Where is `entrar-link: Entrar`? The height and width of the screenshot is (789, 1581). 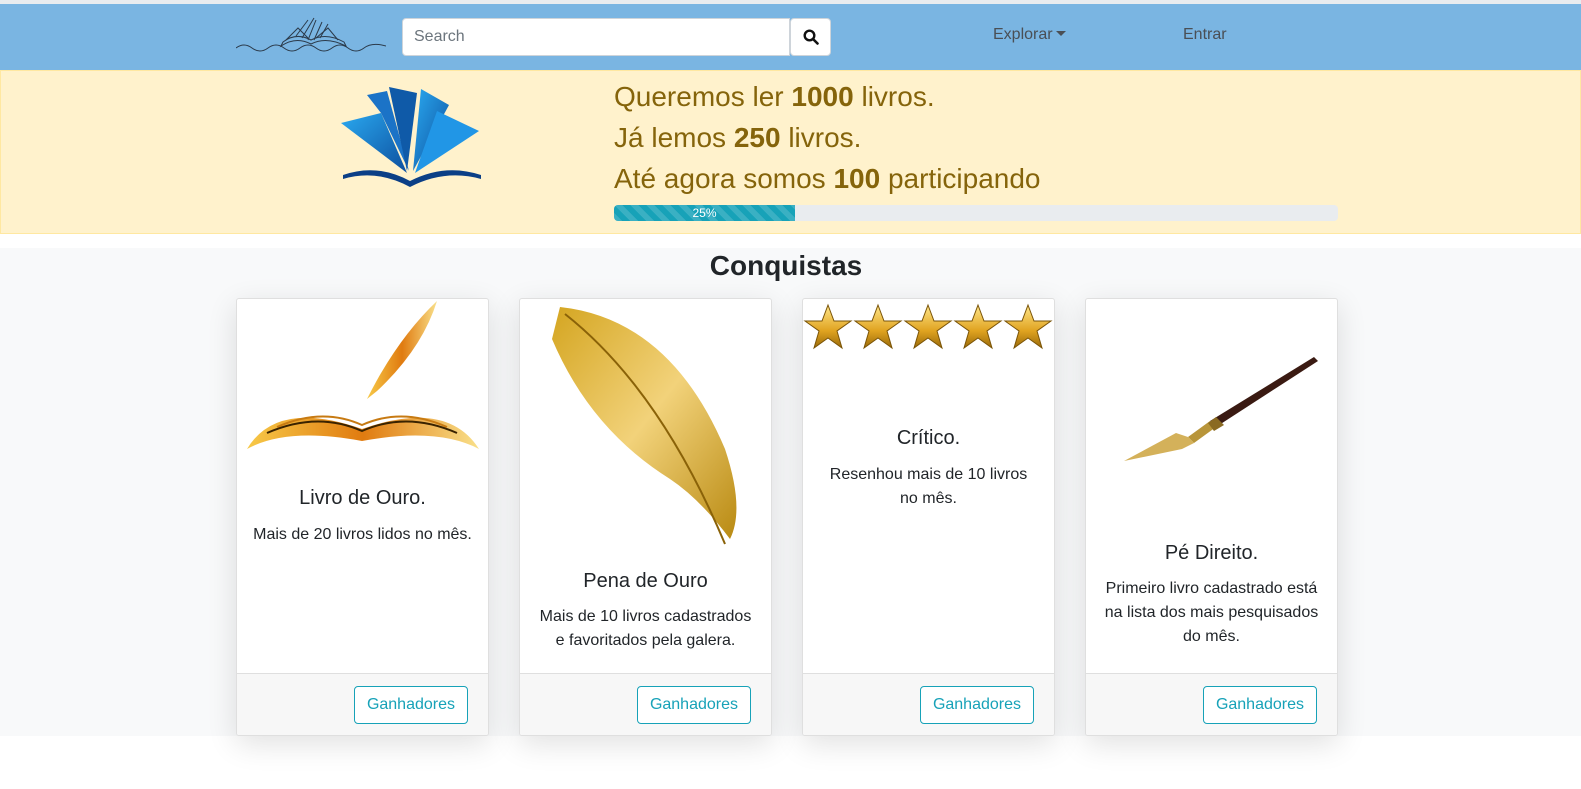
entrar-link: Entrar is located at coordinates (1205, 35).